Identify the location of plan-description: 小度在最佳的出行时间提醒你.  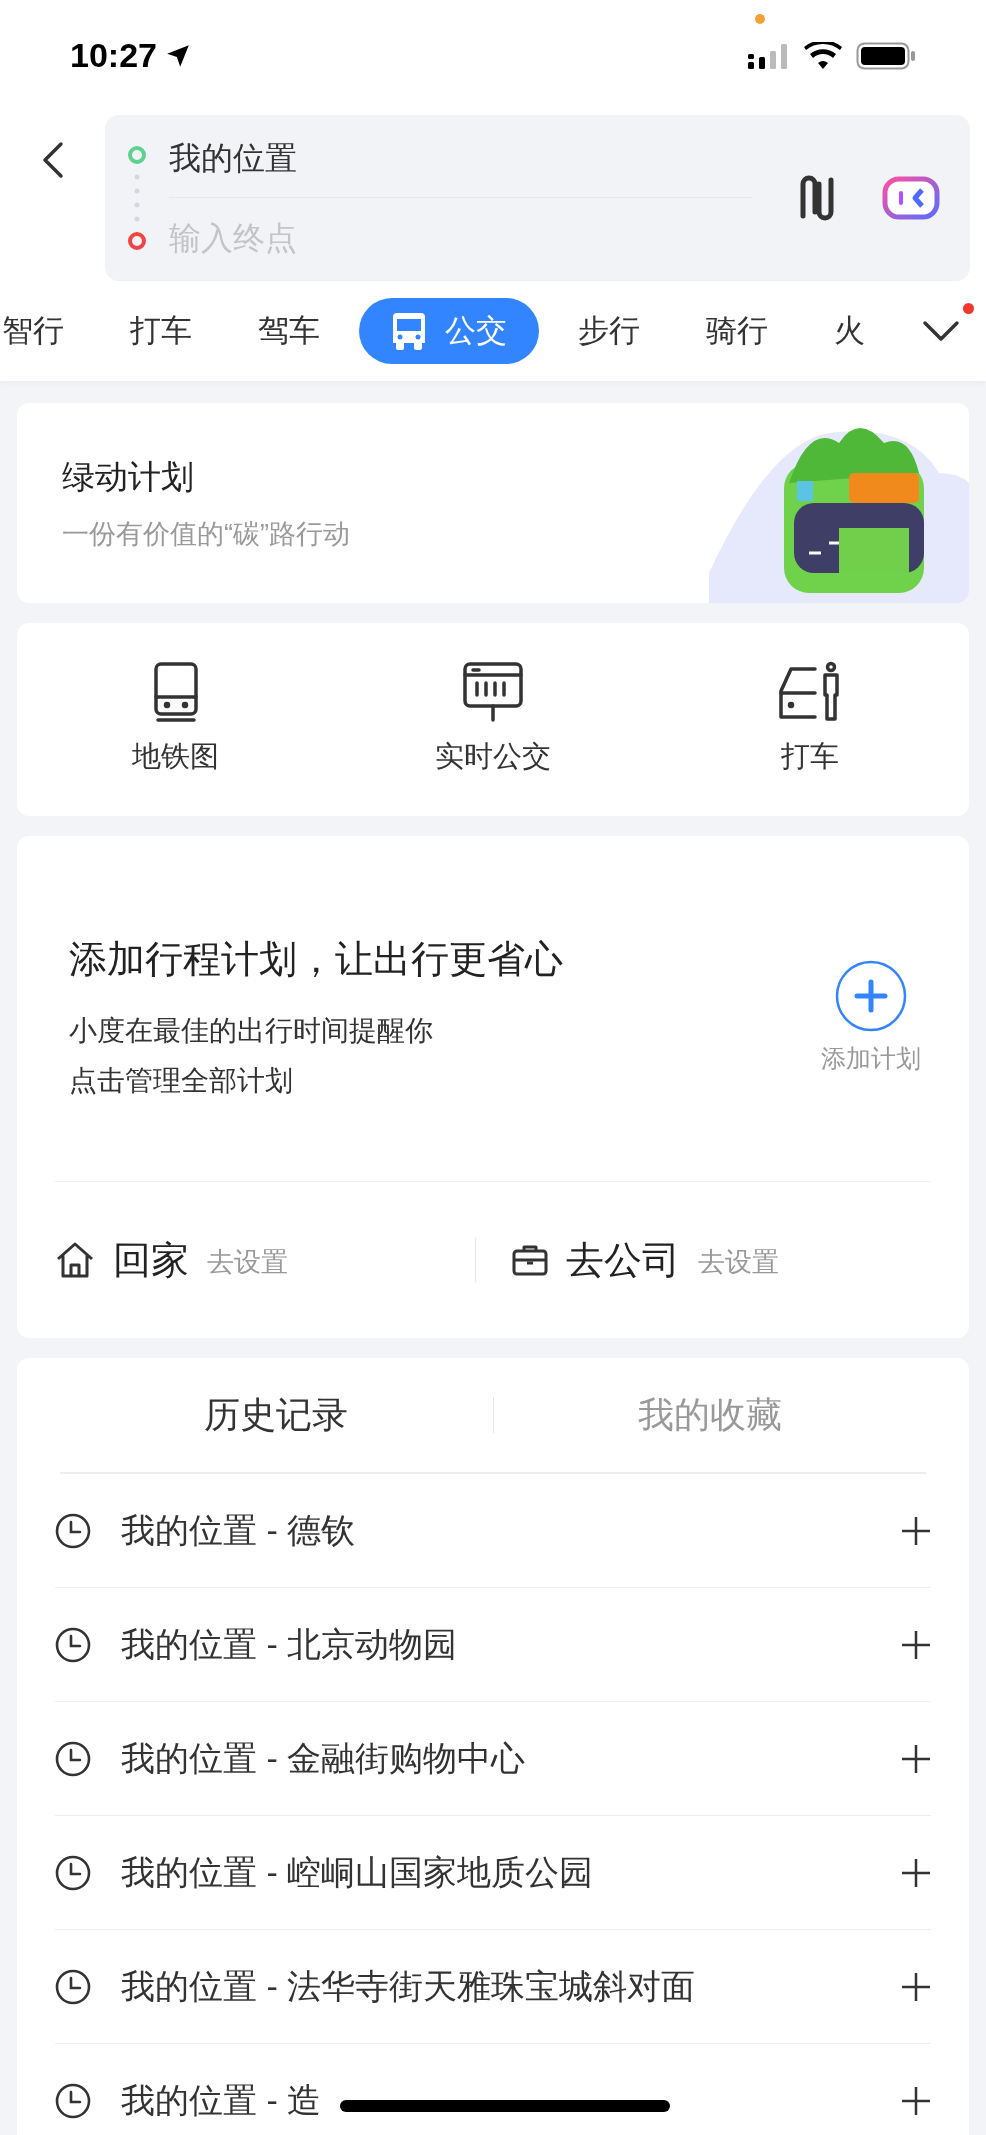
(251, 1031).